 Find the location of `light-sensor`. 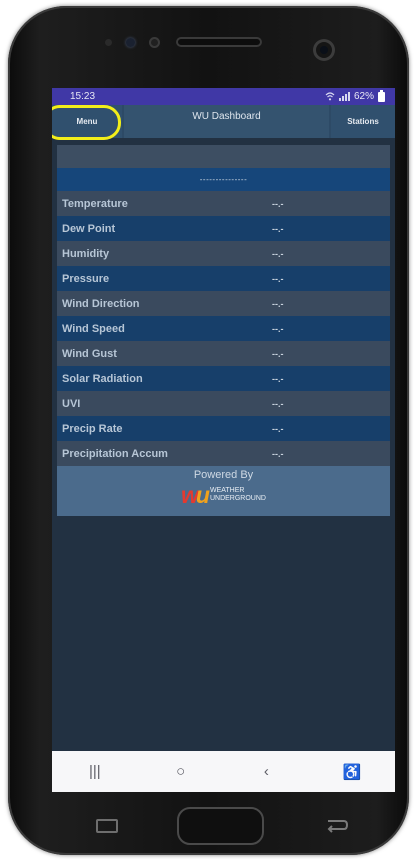

light-sensor is located at coordinates (130, 42).